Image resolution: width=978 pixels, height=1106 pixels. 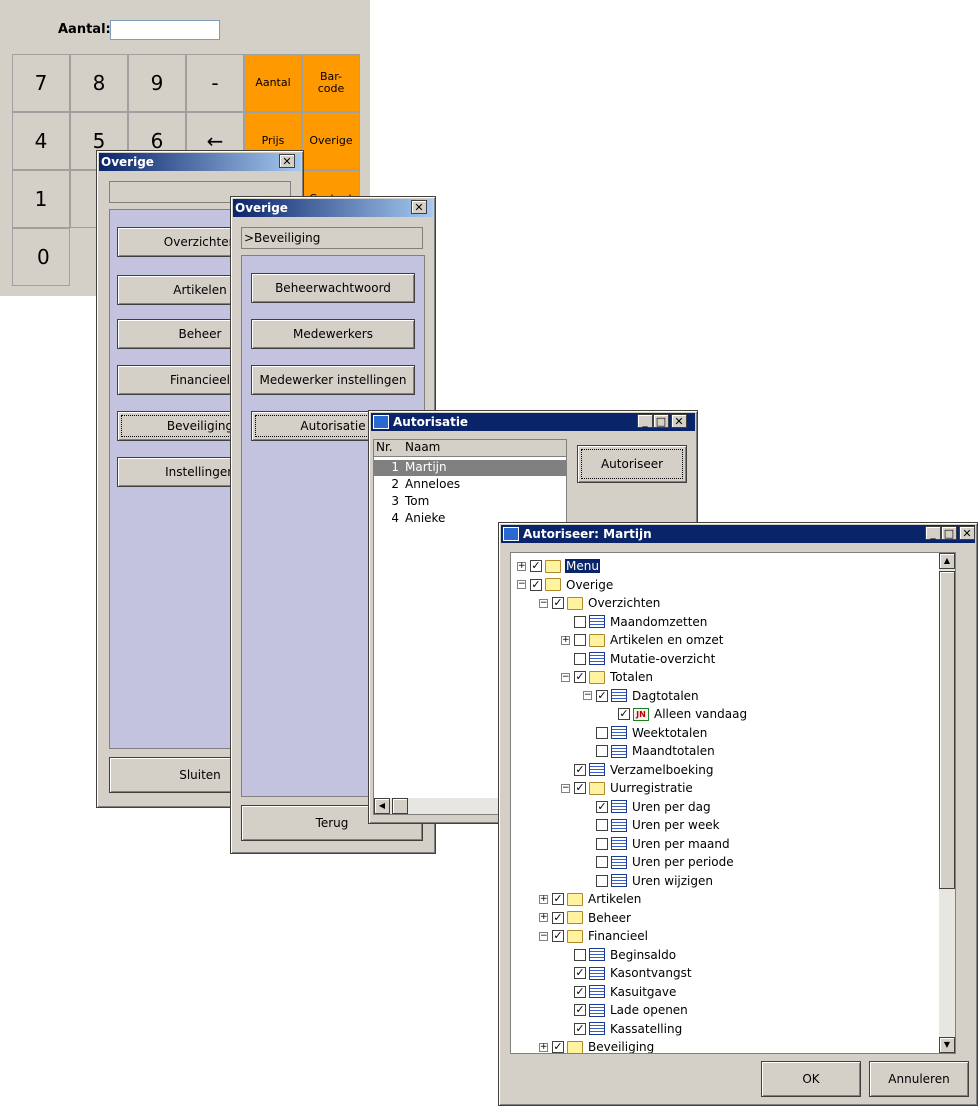 I want to click on key-overige: Overige, so click(x=331, y=141).